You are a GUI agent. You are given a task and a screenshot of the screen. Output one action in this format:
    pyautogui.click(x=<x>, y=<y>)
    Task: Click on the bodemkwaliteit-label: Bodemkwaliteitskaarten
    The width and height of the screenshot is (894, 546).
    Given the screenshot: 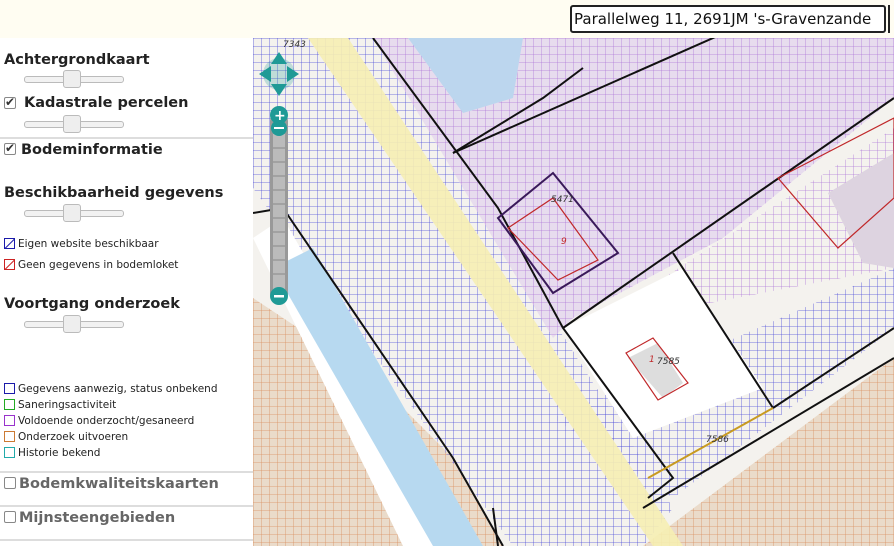 What is the action you would take?
    pyautogui.click(x=119, y=484)
    